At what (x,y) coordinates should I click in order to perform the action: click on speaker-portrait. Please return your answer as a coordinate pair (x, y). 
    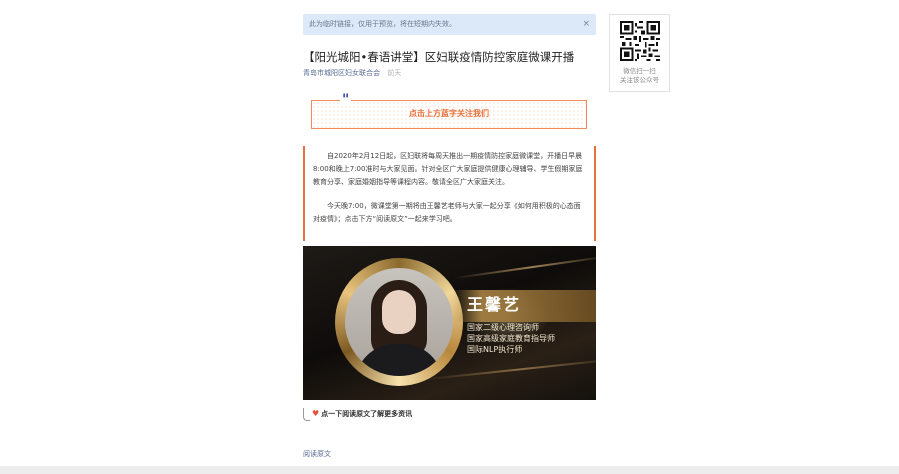
    Looking at the image, I should click on (399, 322).